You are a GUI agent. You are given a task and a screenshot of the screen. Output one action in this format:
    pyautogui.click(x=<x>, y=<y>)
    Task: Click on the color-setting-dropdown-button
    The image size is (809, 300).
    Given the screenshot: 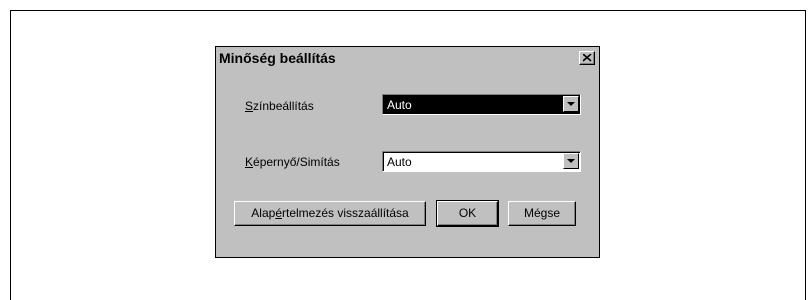 What is the action you would take?
    pyautogui.click(x=571, y=104)
    